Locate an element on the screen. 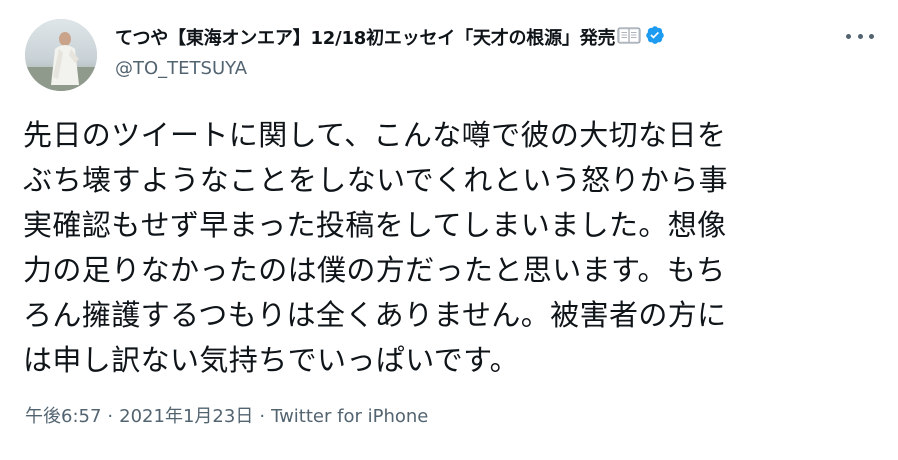 The height and width of the screenshot is (460, 898). tweet-text-line: は申し訳ない気持ちでいっぱいです。 is located at coordinates (271, 360).